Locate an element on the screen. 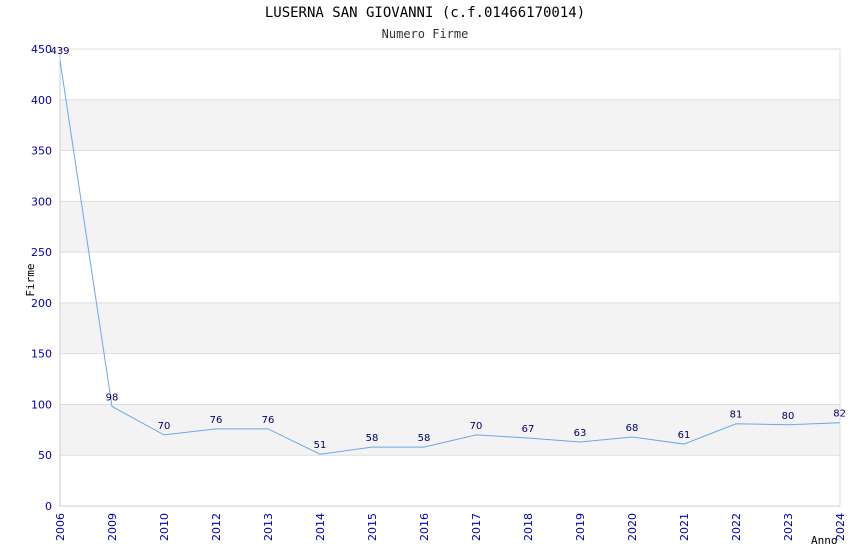 Image resolution: width=850 pixels, height=550 pixels. x-tick-label: 2012 is located at coordinates (216, 527).